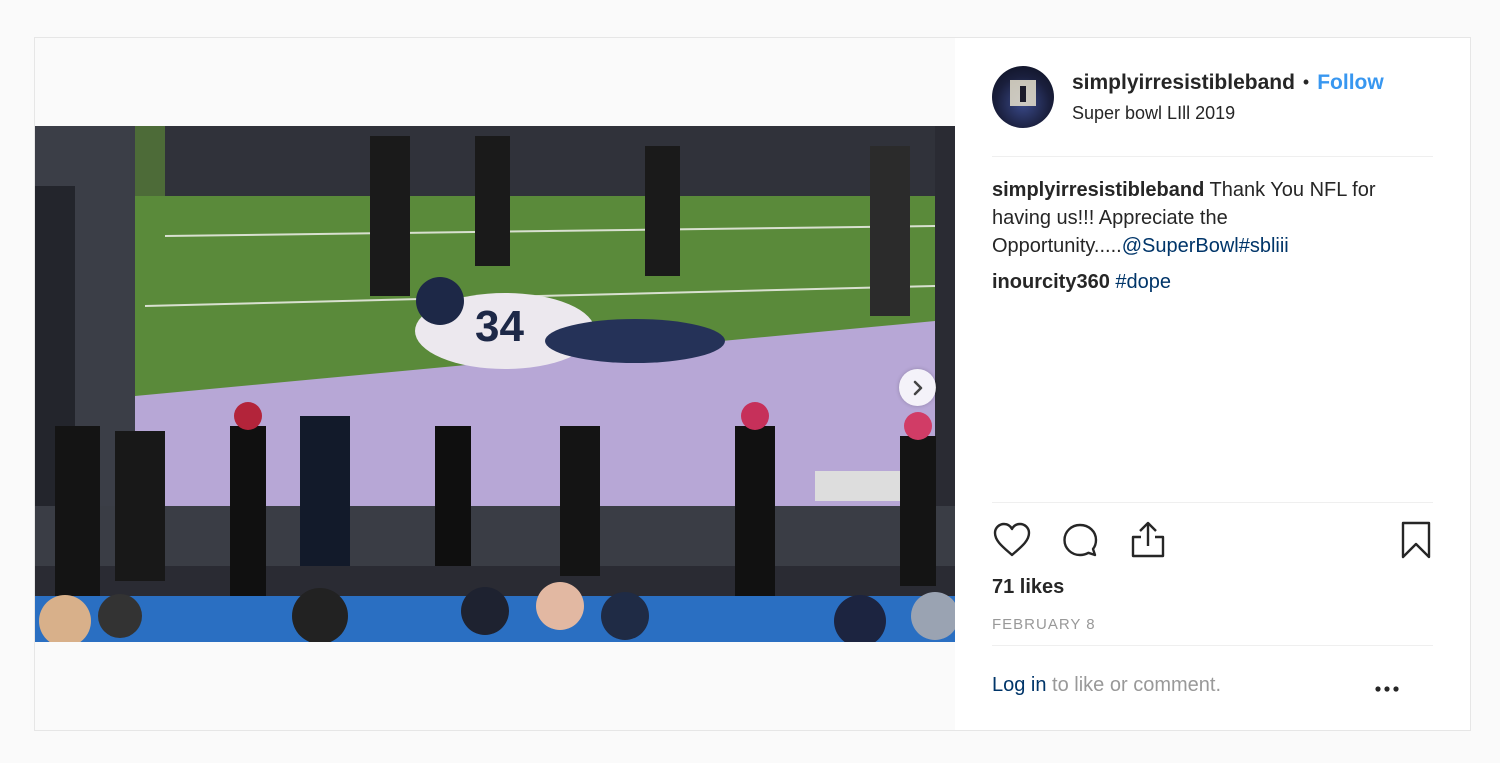  Describe the element at coordinates (1051, 282) in the screenshot. I see `comment-username: inourcity360` at that location.